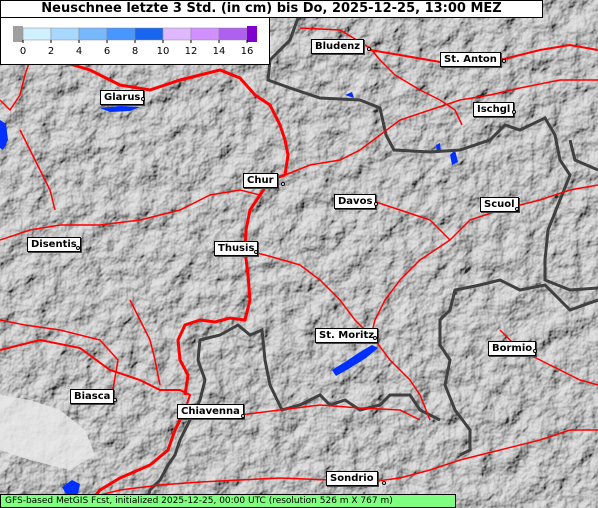  I want to click on legend-tick-label: 14, so click(219, 51).